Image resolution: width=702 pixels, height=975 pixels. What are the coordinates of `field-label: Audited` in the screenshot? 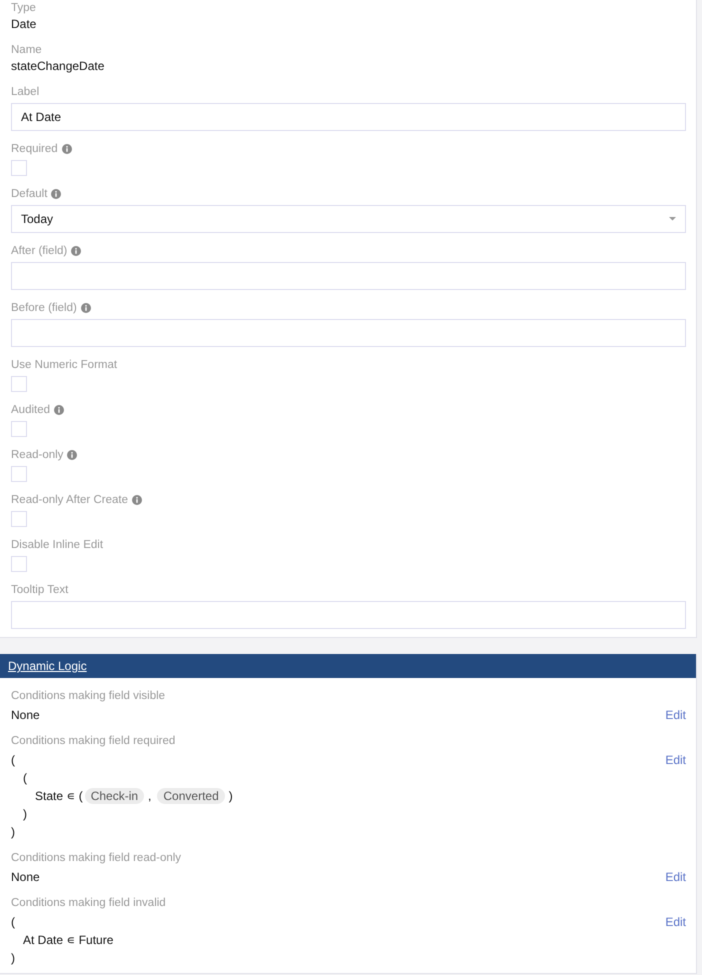 It's located at (30, 410).